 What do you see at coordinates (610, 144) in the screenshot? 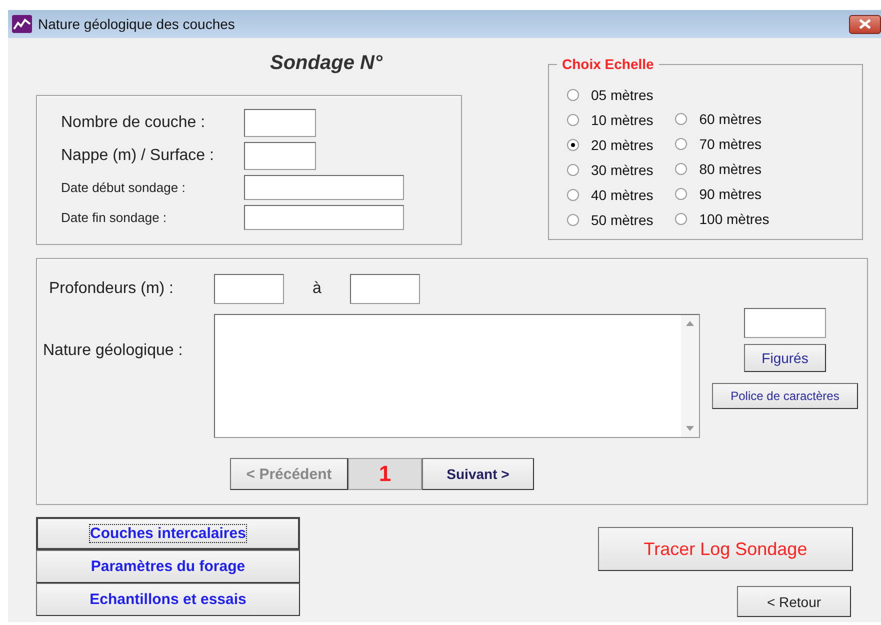
I see `radio-option: 20 mètres` at bounding box center [610, 144].